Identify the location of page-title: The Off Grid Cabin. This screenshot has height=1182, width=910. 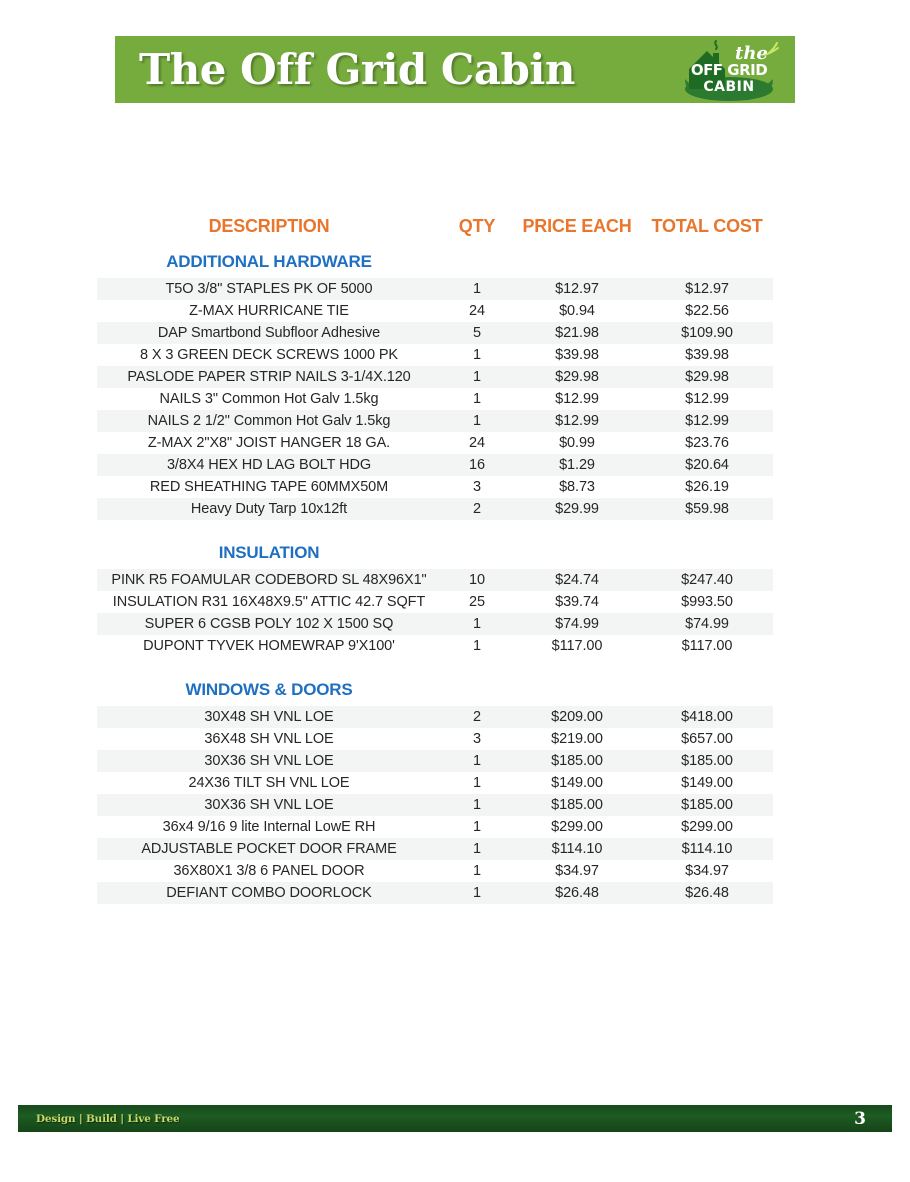
(357, 69).